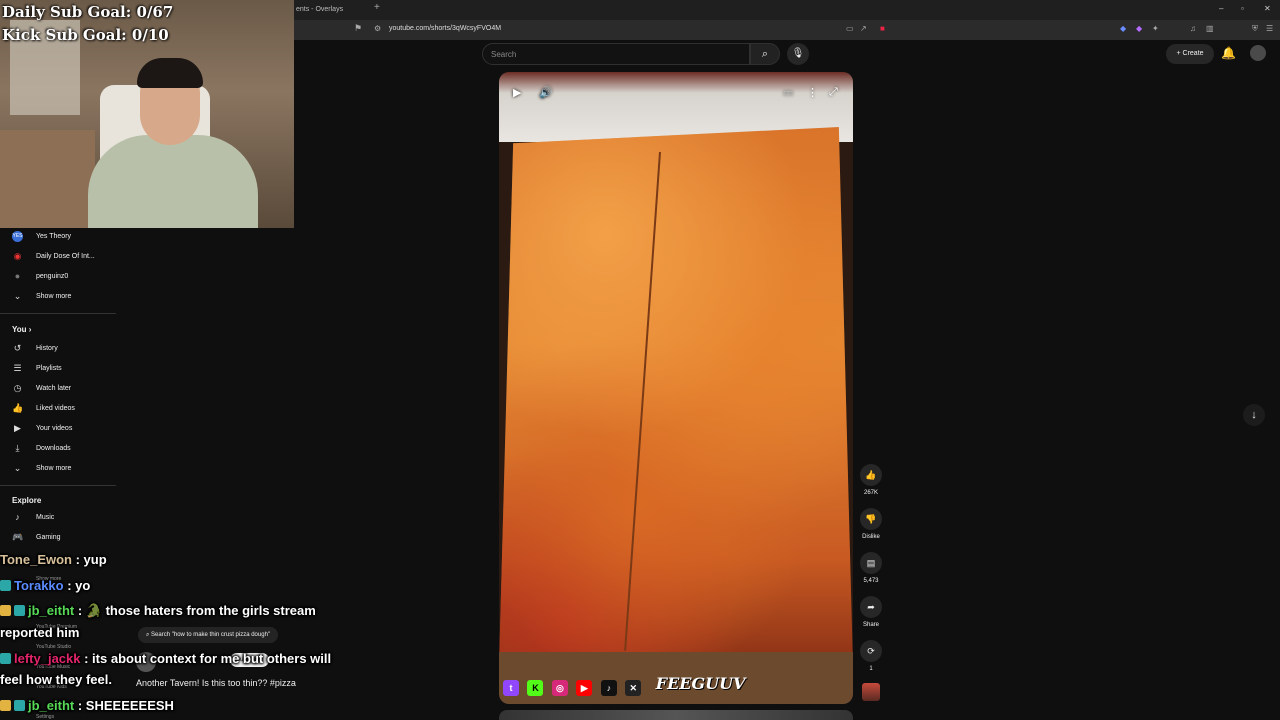  What do you see at coordinates (1210, 28) in the screenshot?
I see `sidepanel-icon: ▥` at bounding box center [1210, 28].